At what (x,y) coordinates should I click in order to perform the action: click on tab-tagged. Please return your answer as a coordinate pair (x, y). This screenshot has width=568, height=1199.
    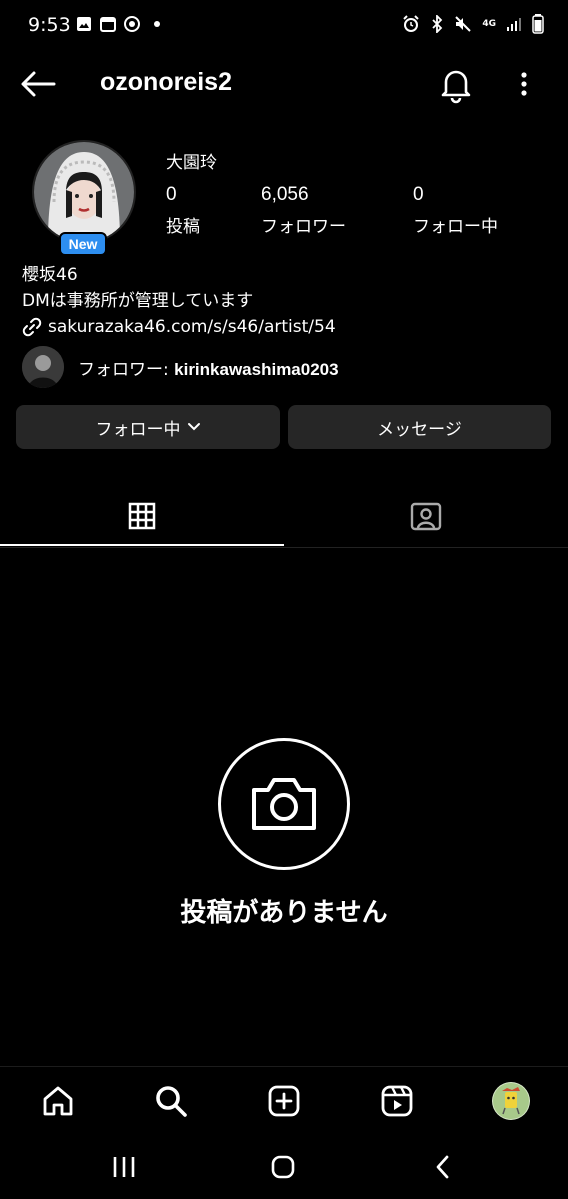
    Looking at the image, I should click on (426, 516).